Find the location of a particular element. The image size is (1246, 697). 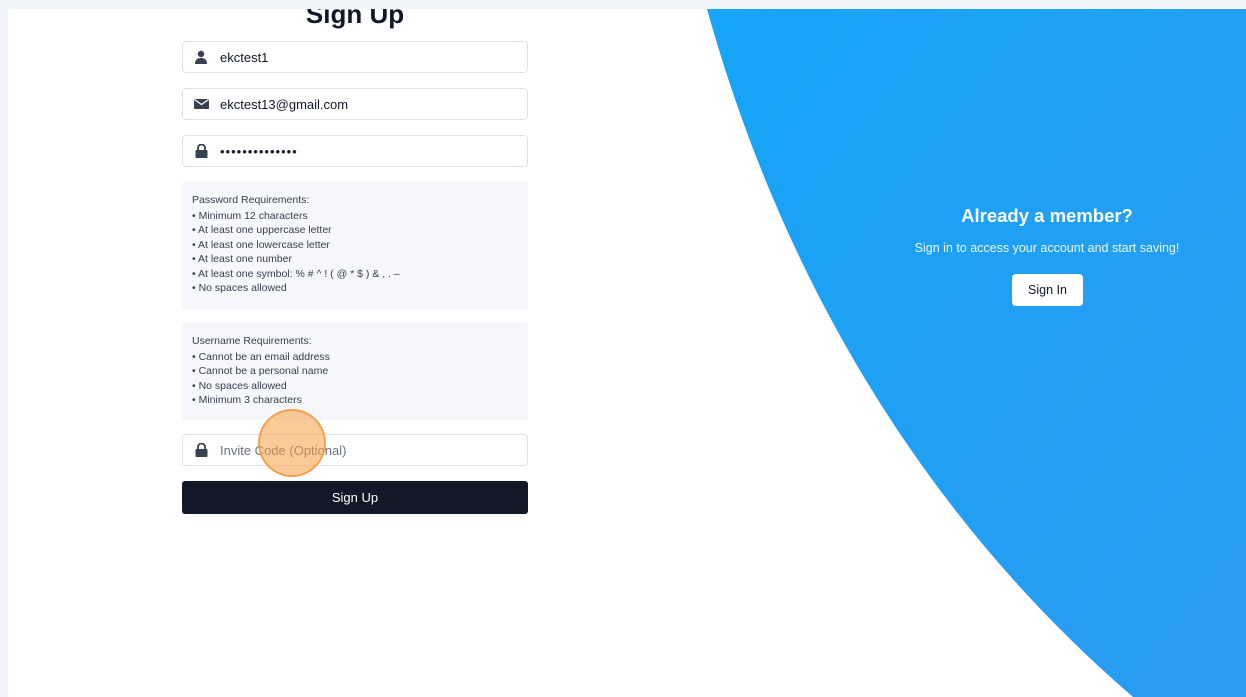

password-requirements-title: Password Requirements: is located at coordinates (251, 200).